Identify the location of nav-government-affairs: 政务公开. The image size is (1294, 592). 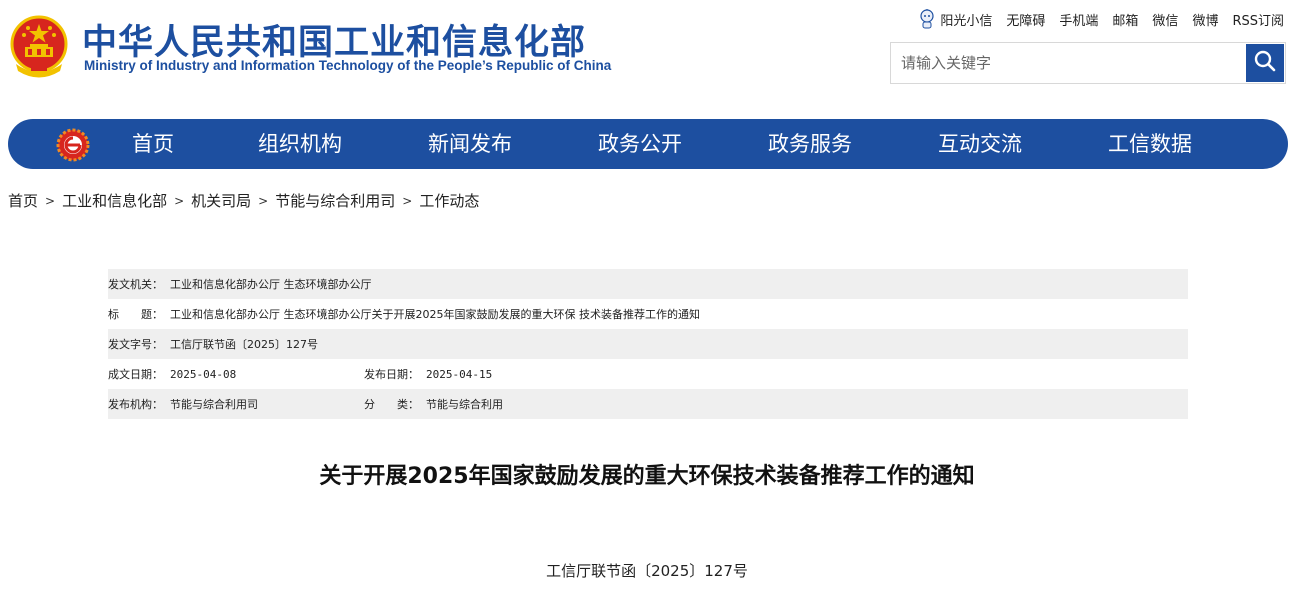
(640, 144).